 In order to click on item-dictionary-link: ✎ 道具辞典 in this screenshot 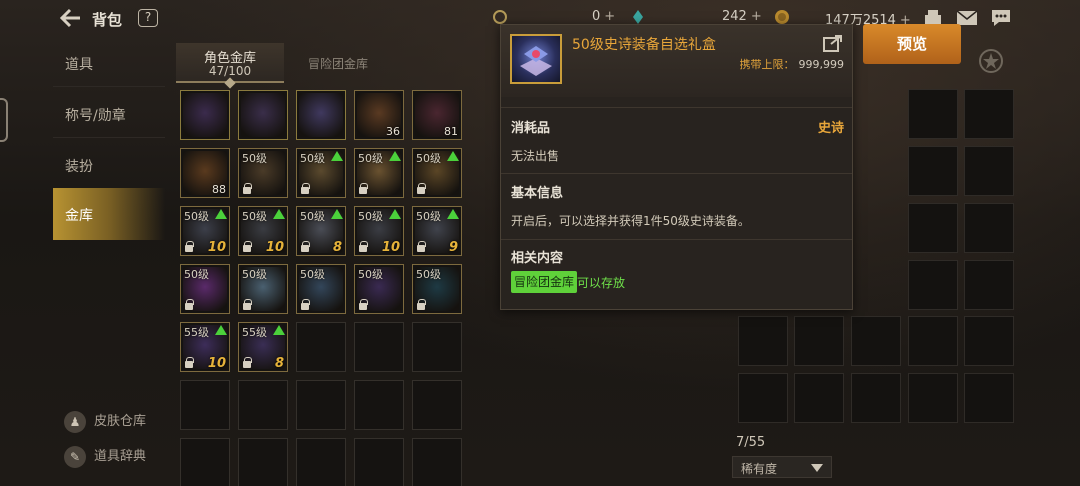, I will do `click(105, 456)`.